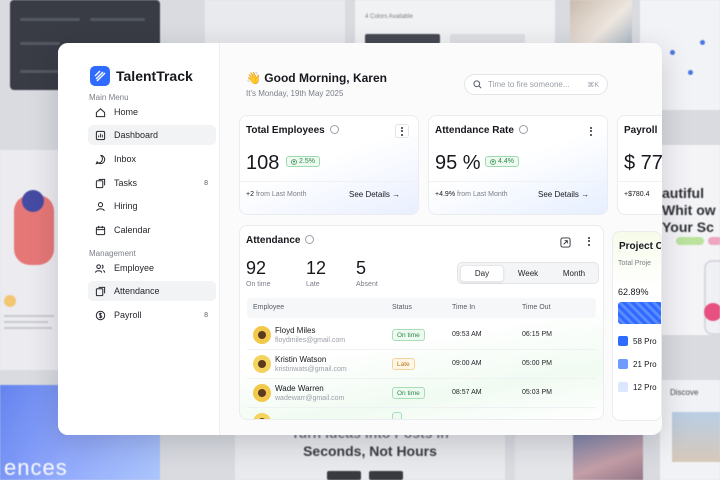 The width and height of the screenshot is (720, 480). What do you see at coordinates (100, 291) in the screenshot?
I see `attendance-icon` at bounding box center [100, 291].